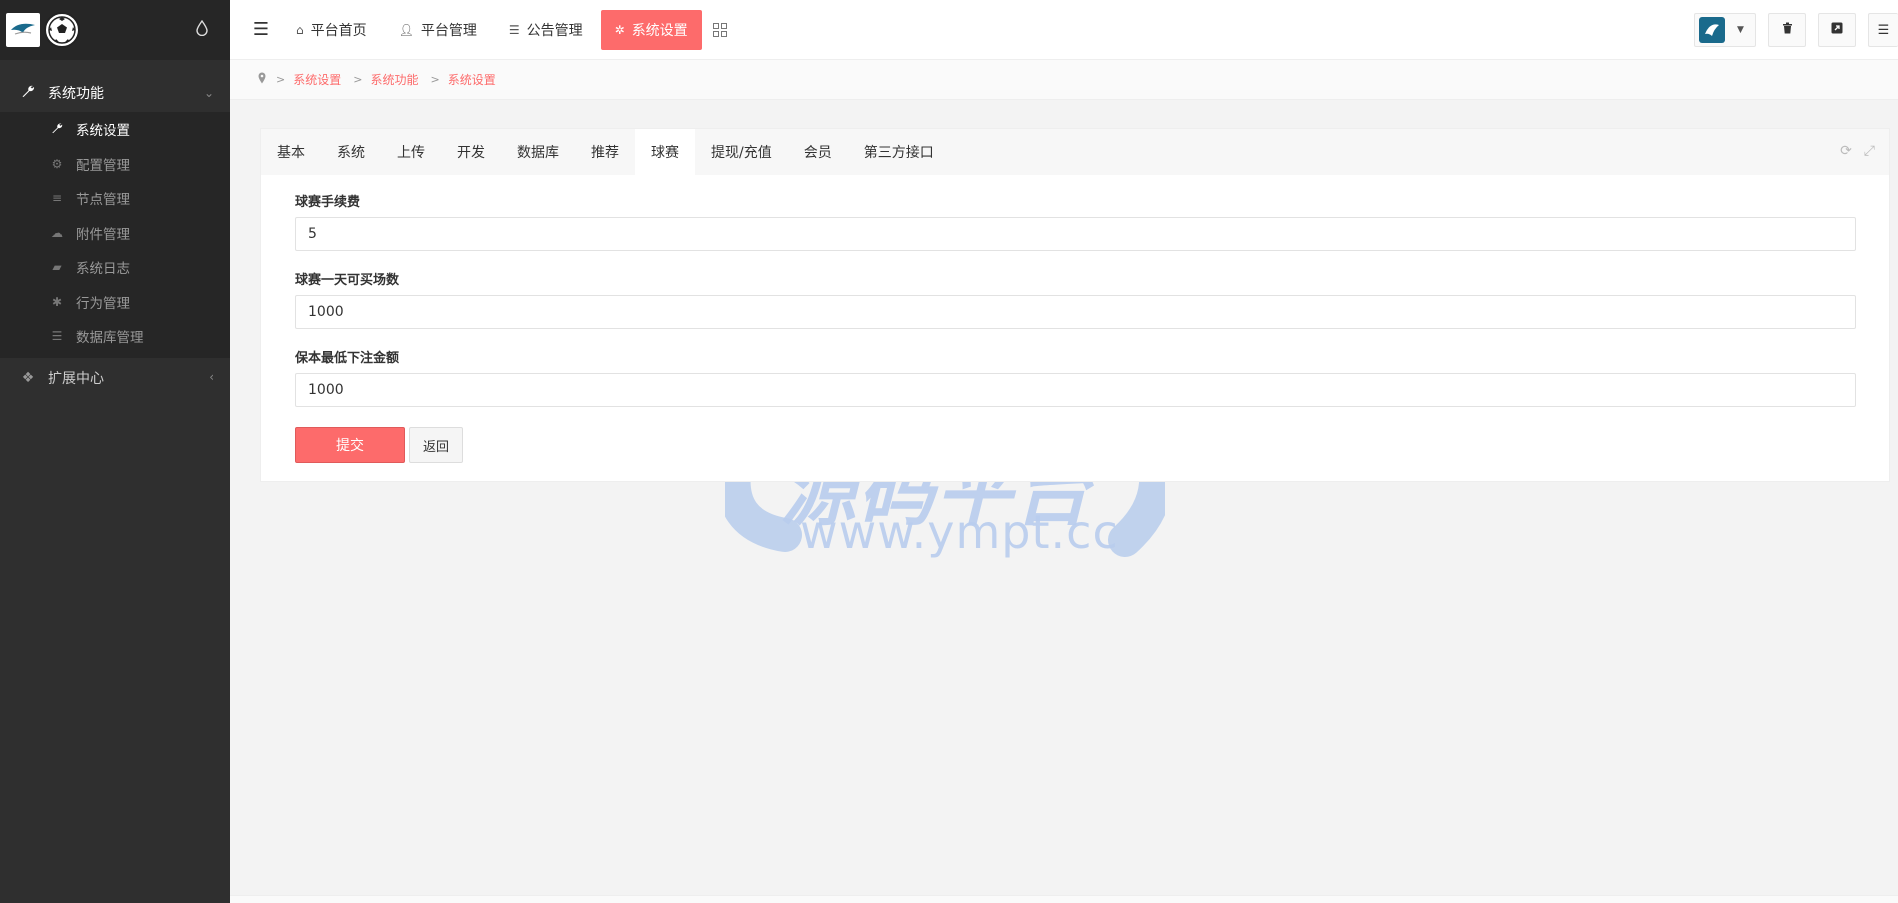 The image size is (1898, 903). I want to click on sidebar-item-logs: ▰ 系统日志, so click(115, 267).